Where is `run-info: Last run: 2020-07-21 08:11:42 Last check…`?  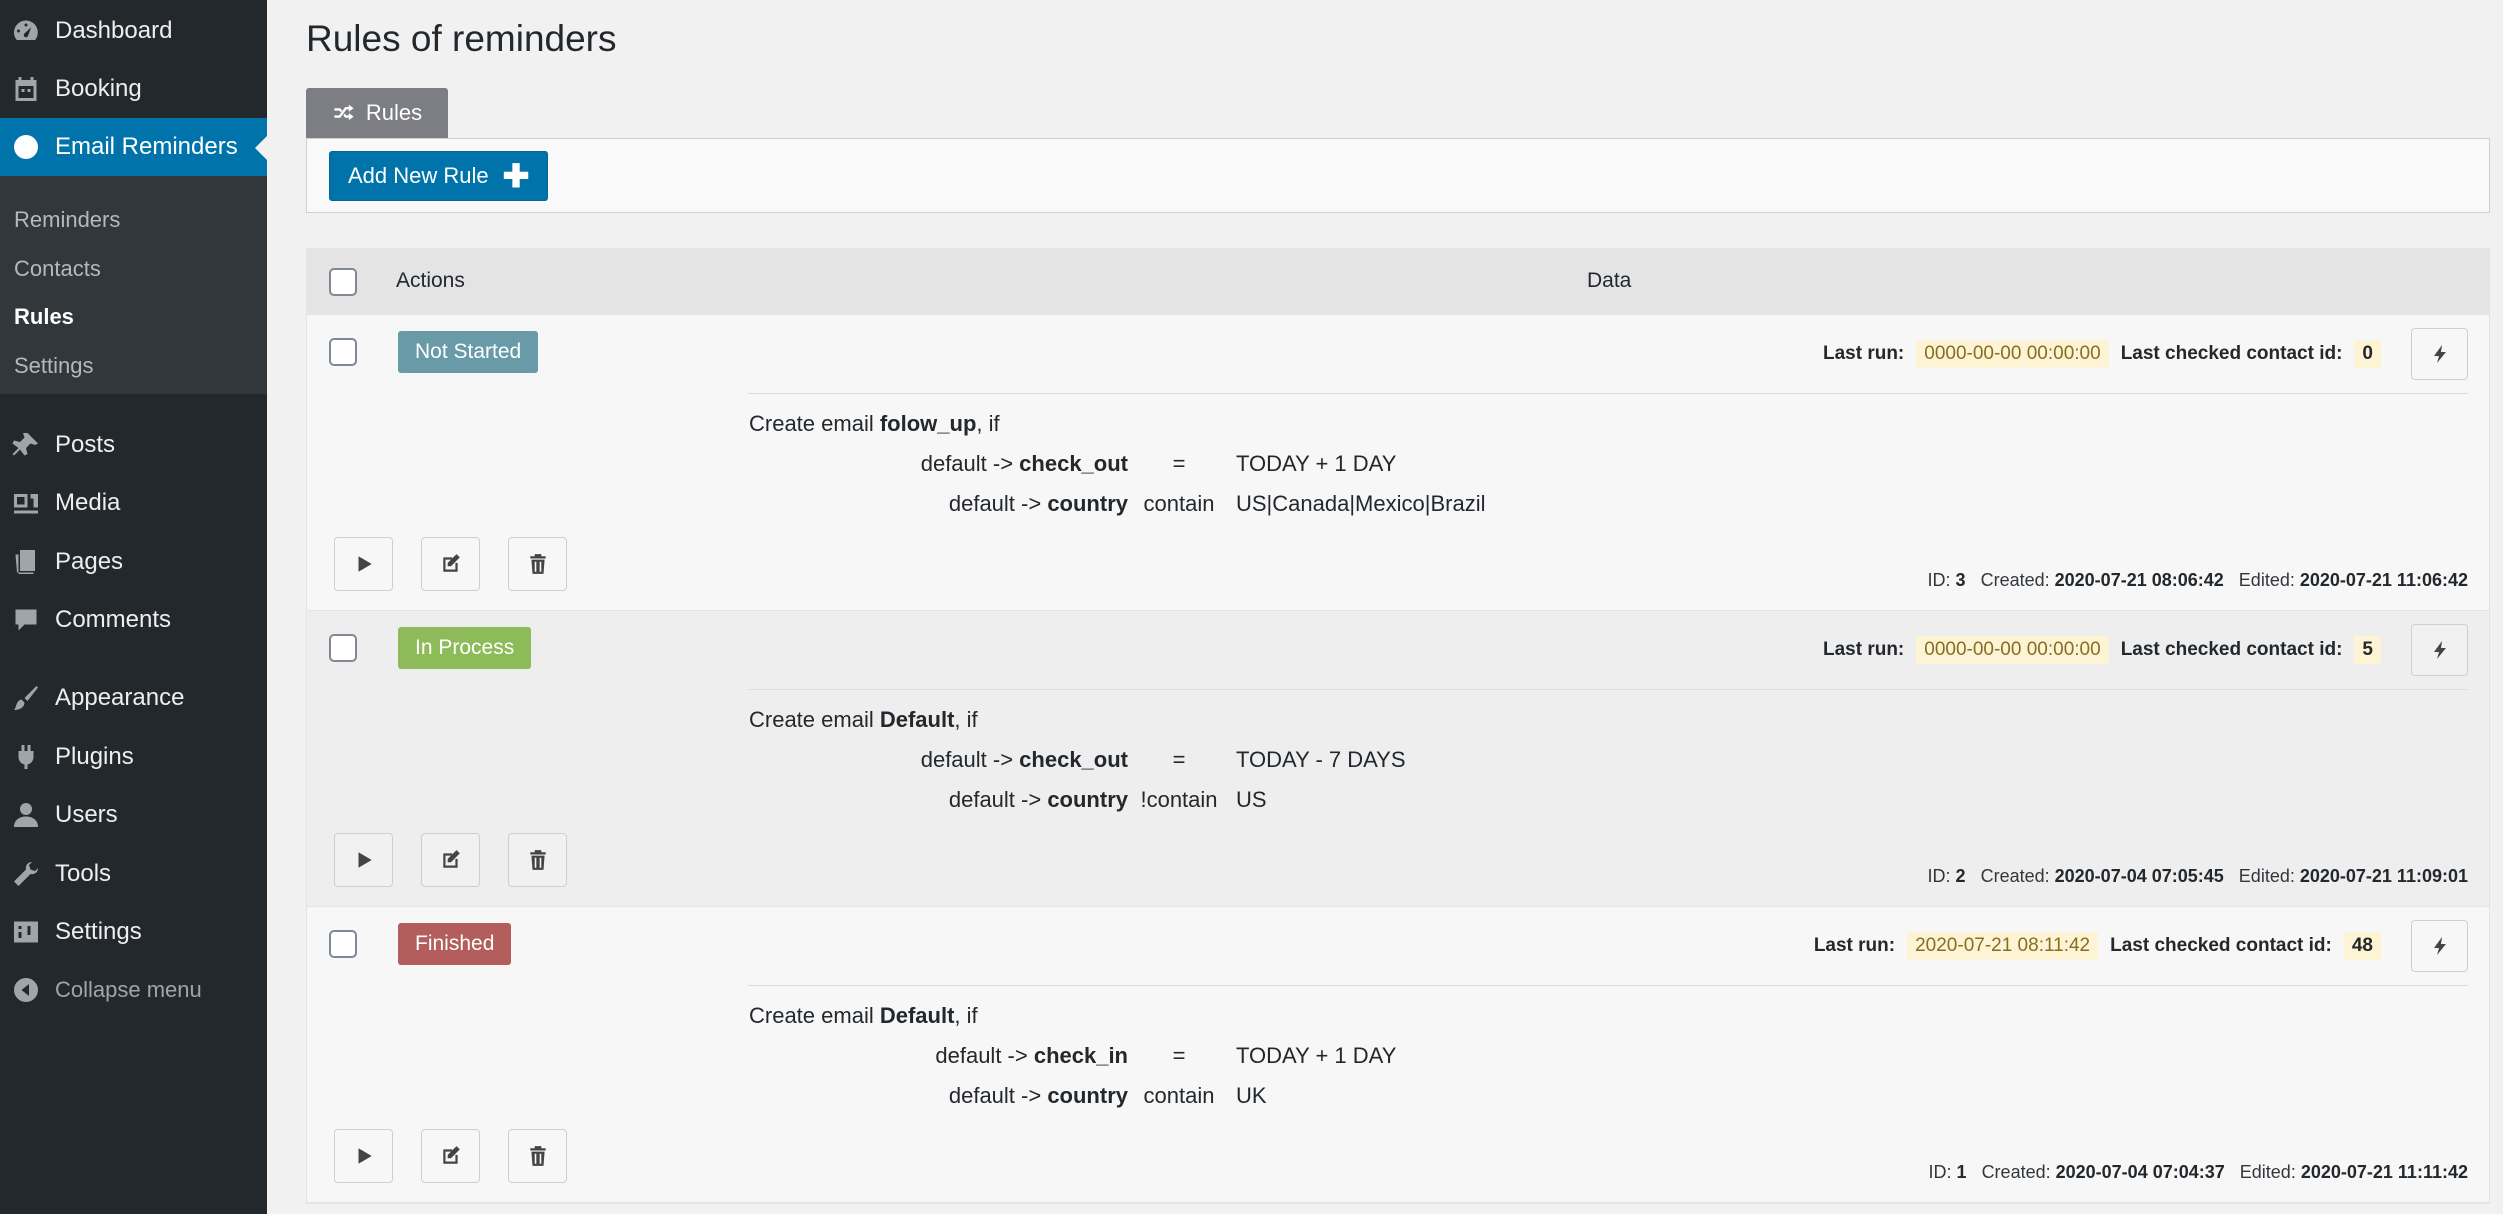 run-info: Last run: 2020-07-21 08:11:42 Last check… is located at coordinates (2141, 946).